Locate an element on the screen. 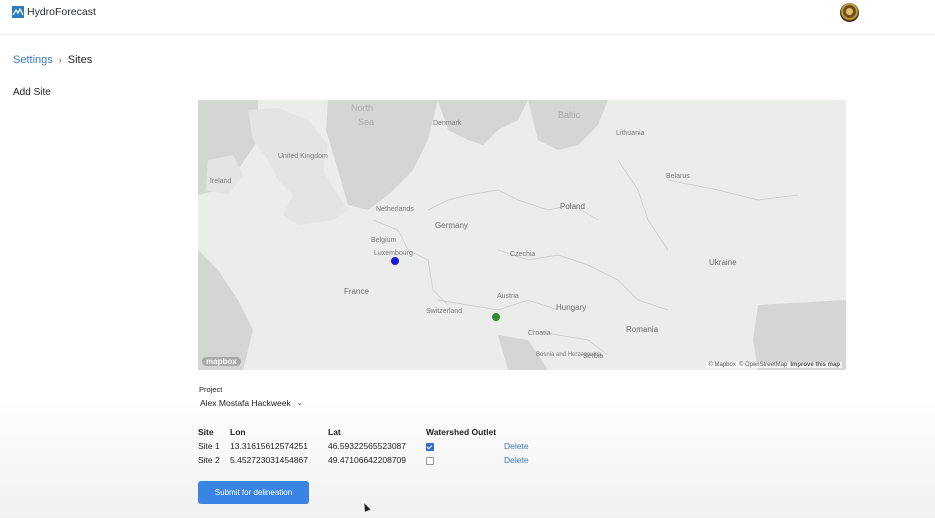  map-label-country: France is located at coordinates (356, 291).